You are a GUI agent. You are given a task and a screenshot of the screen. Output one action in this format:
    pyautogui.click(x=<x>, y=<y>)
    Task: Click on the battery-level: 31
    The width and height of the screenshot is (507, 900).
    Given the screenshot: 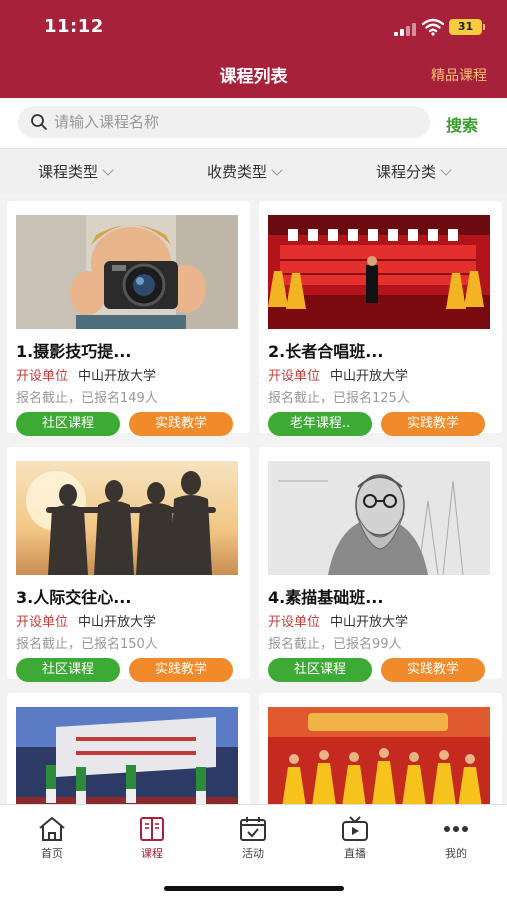 What is the action you would take?
    pyautogui.click(x=465, y=26)
    